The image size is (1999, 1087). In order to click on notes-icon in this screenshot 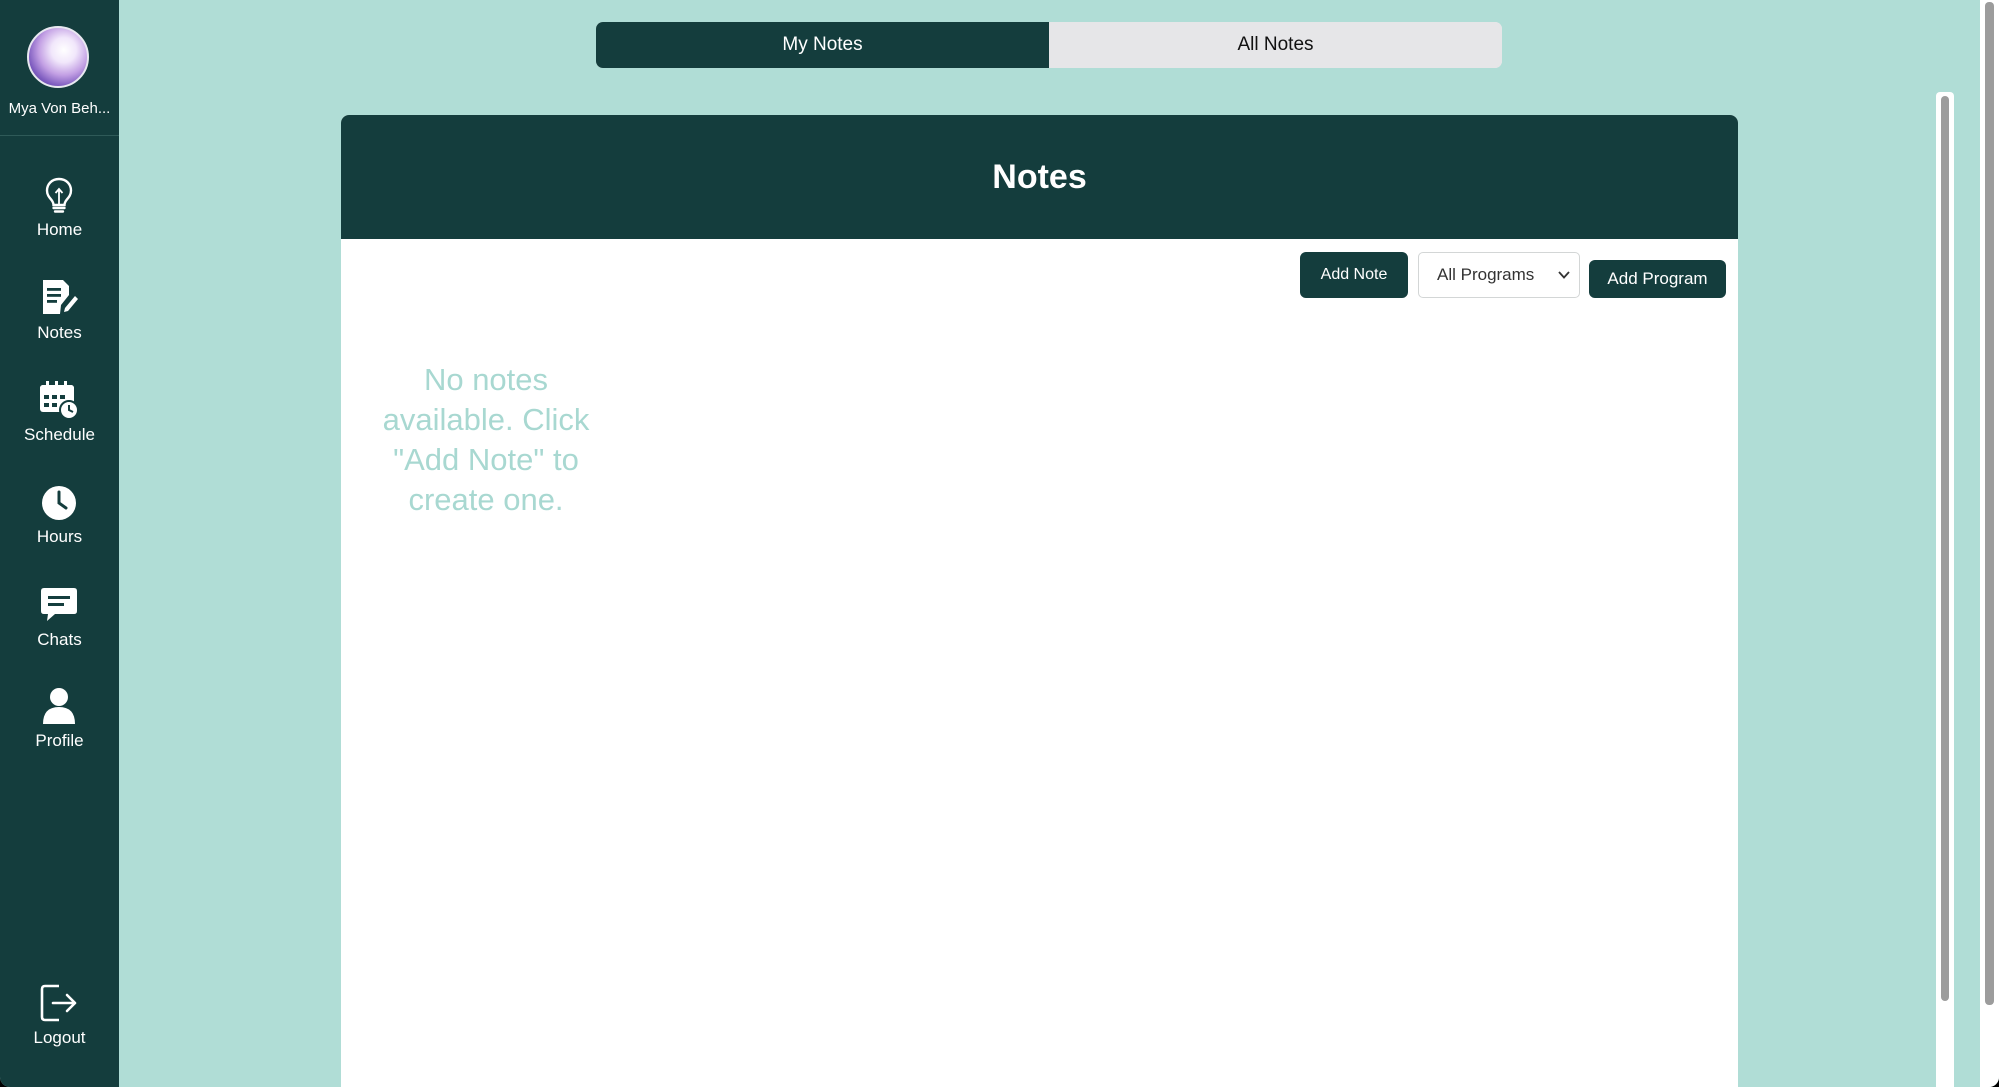, I will do `click(59, 298)`.